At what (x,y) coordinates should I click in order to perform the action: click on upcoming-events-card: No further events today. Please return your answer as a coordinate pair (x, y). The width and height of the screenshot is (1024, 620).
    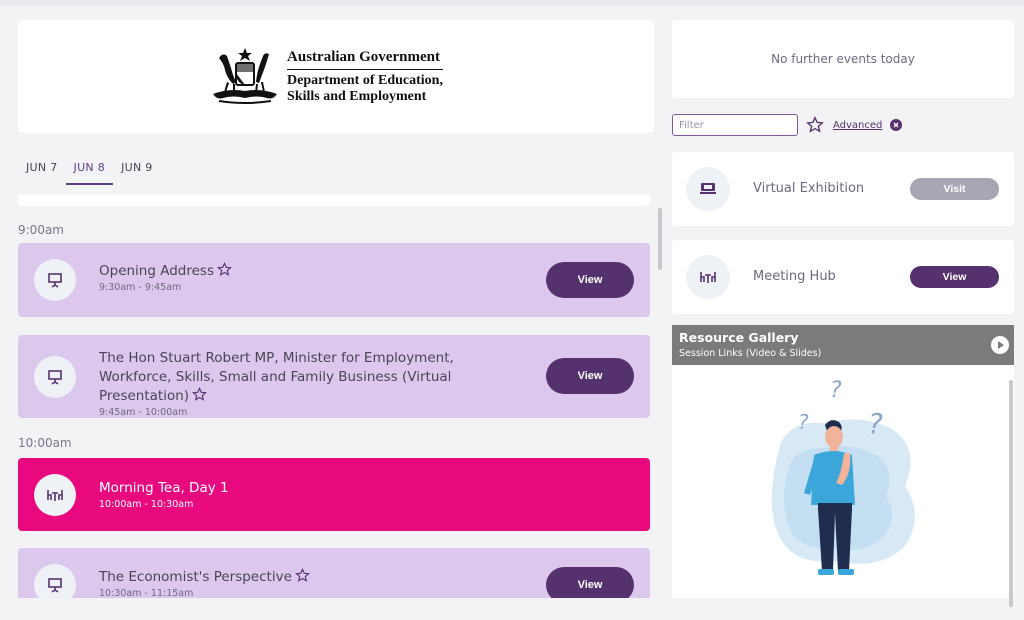
    Looking at the image, I should click on (843, 59).